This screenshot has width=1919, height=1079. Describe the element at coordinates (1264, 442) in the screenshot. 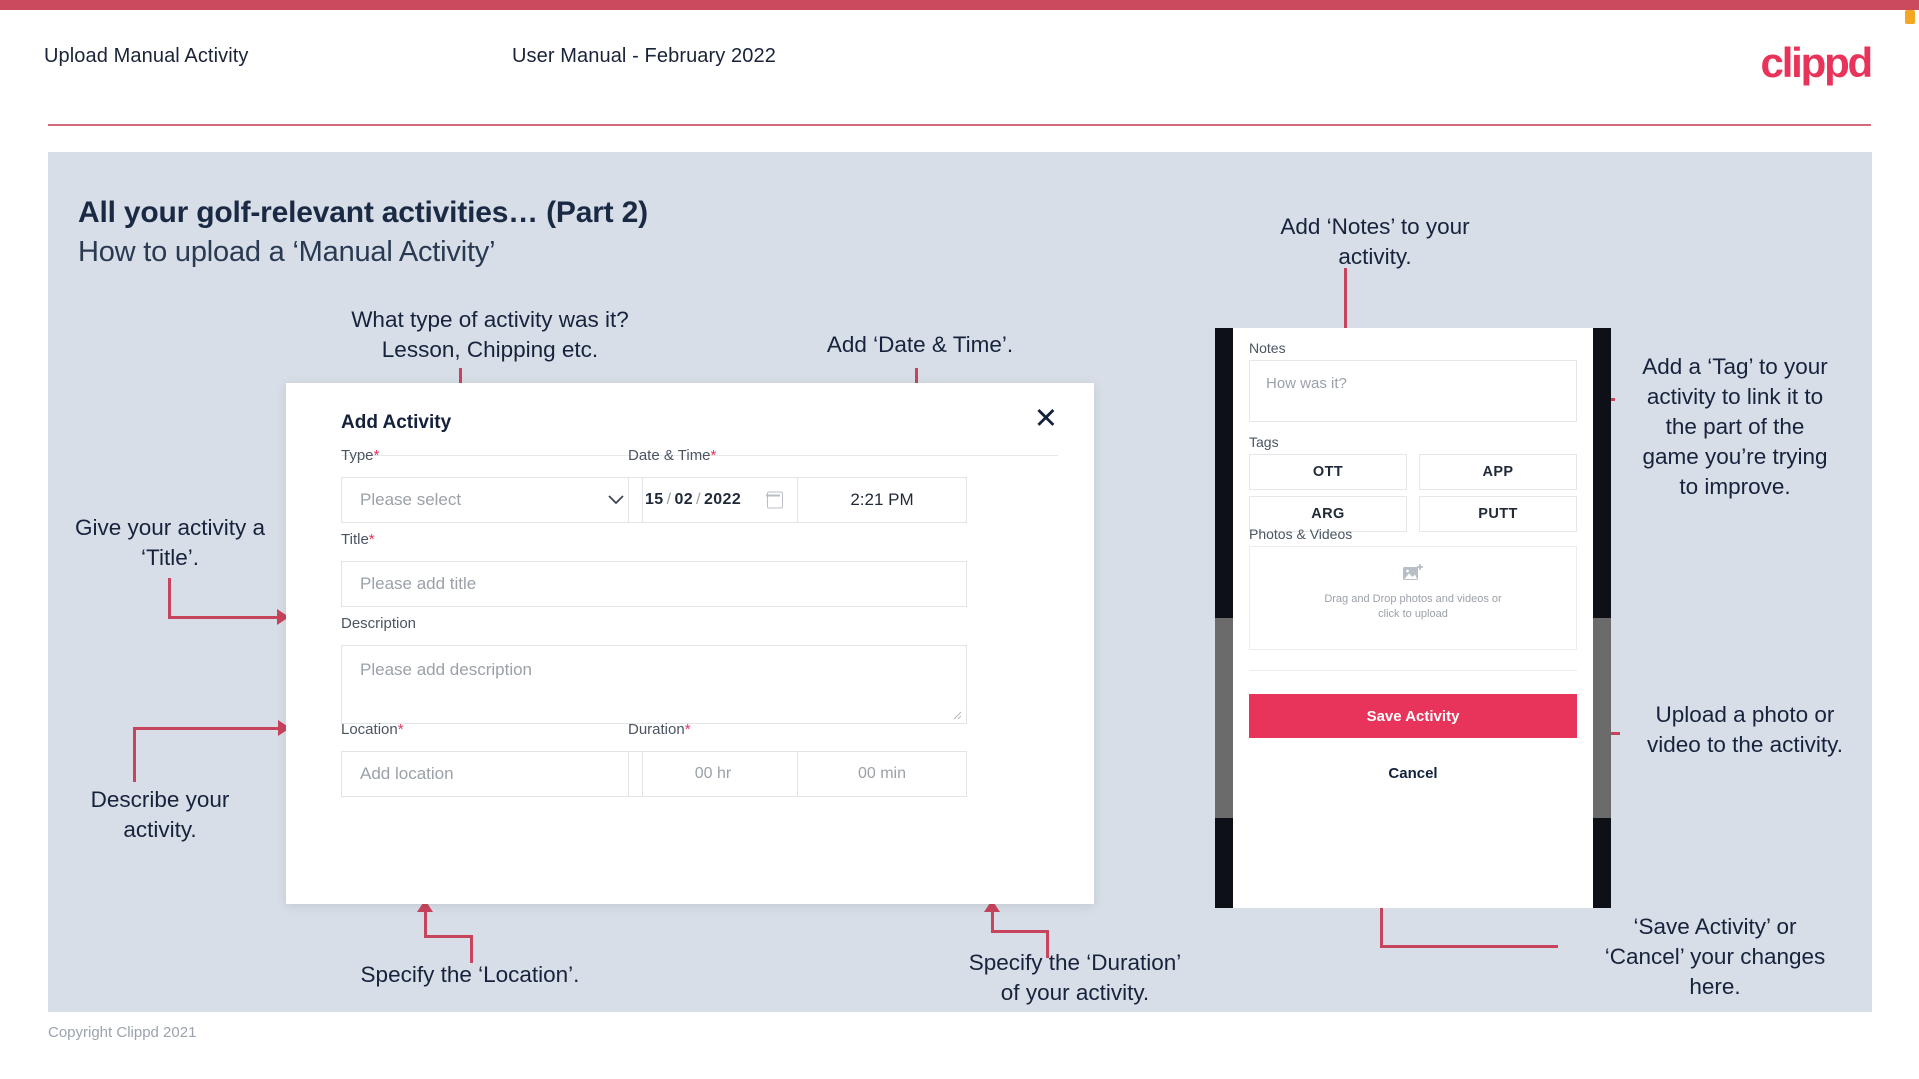

I see `tags-label: Tags` at that location.